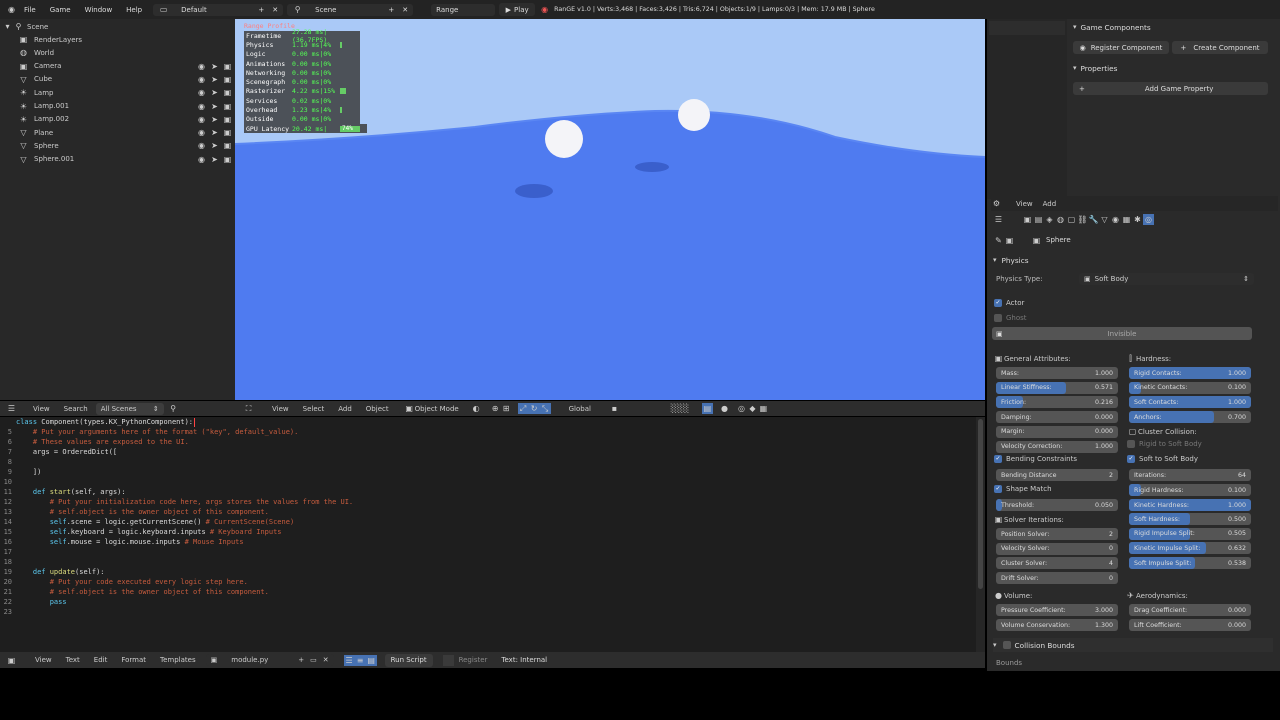 This screenshot has height=720, width=1280. What do you see at coordinates (269, 660) in the screenshot?
I see `file-selector: ▣ module.py + ▭ ✕` at bounding box center [269, 660].